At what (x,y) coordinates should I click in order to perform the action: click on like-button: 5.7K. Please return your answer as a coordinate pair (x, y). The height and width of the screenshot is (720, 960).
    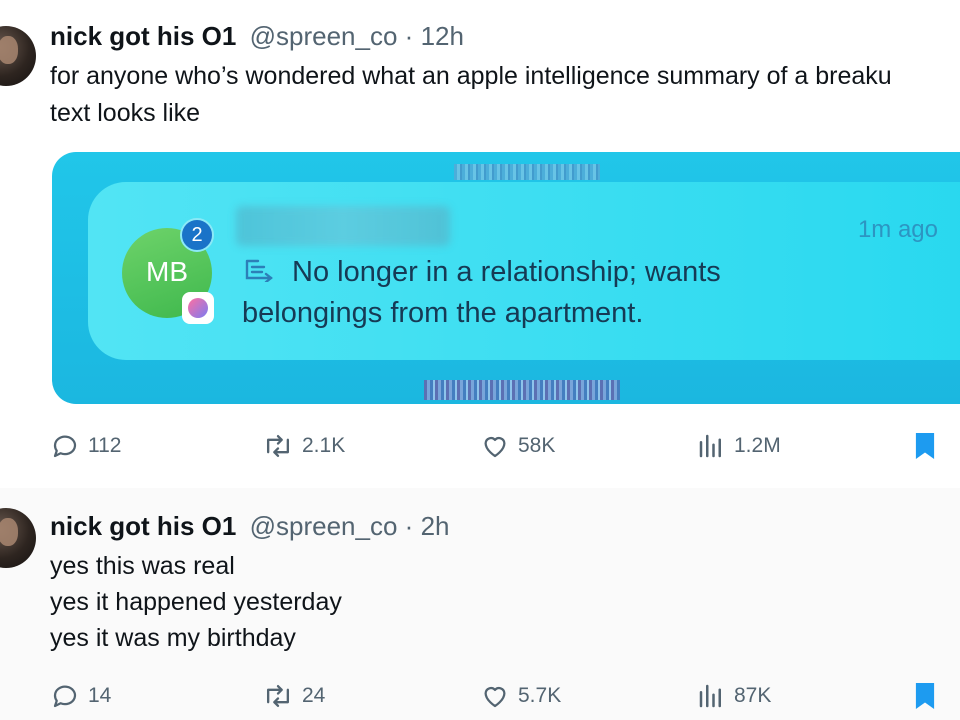
    Looking at the image, I should click on (520, 696).